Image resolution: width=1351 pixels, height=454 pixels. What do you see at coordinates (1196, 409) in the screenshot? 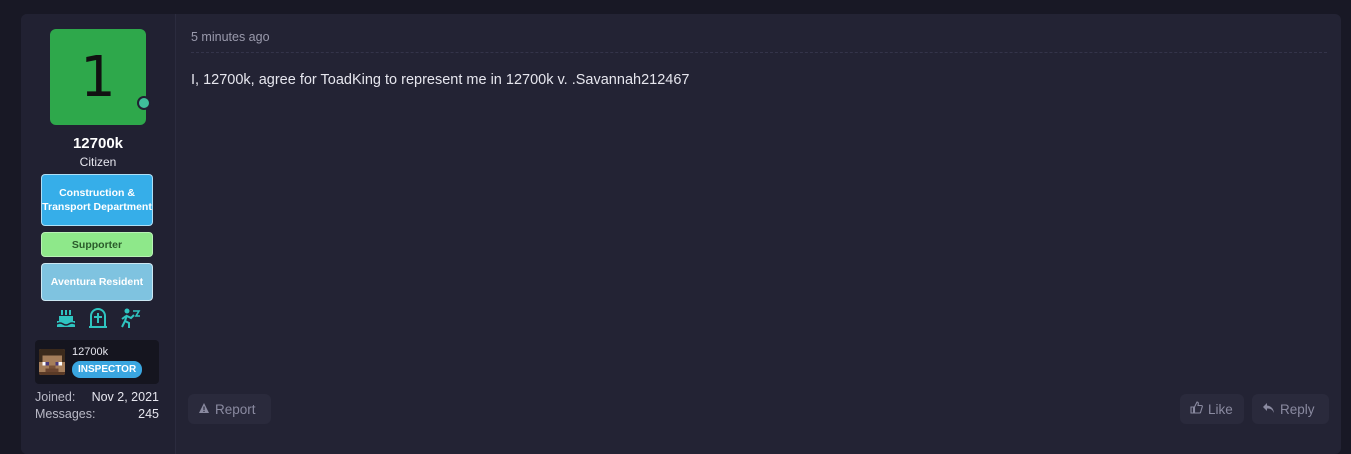
I see `thumbs-up-icon` at bounding box center [1196, 409].